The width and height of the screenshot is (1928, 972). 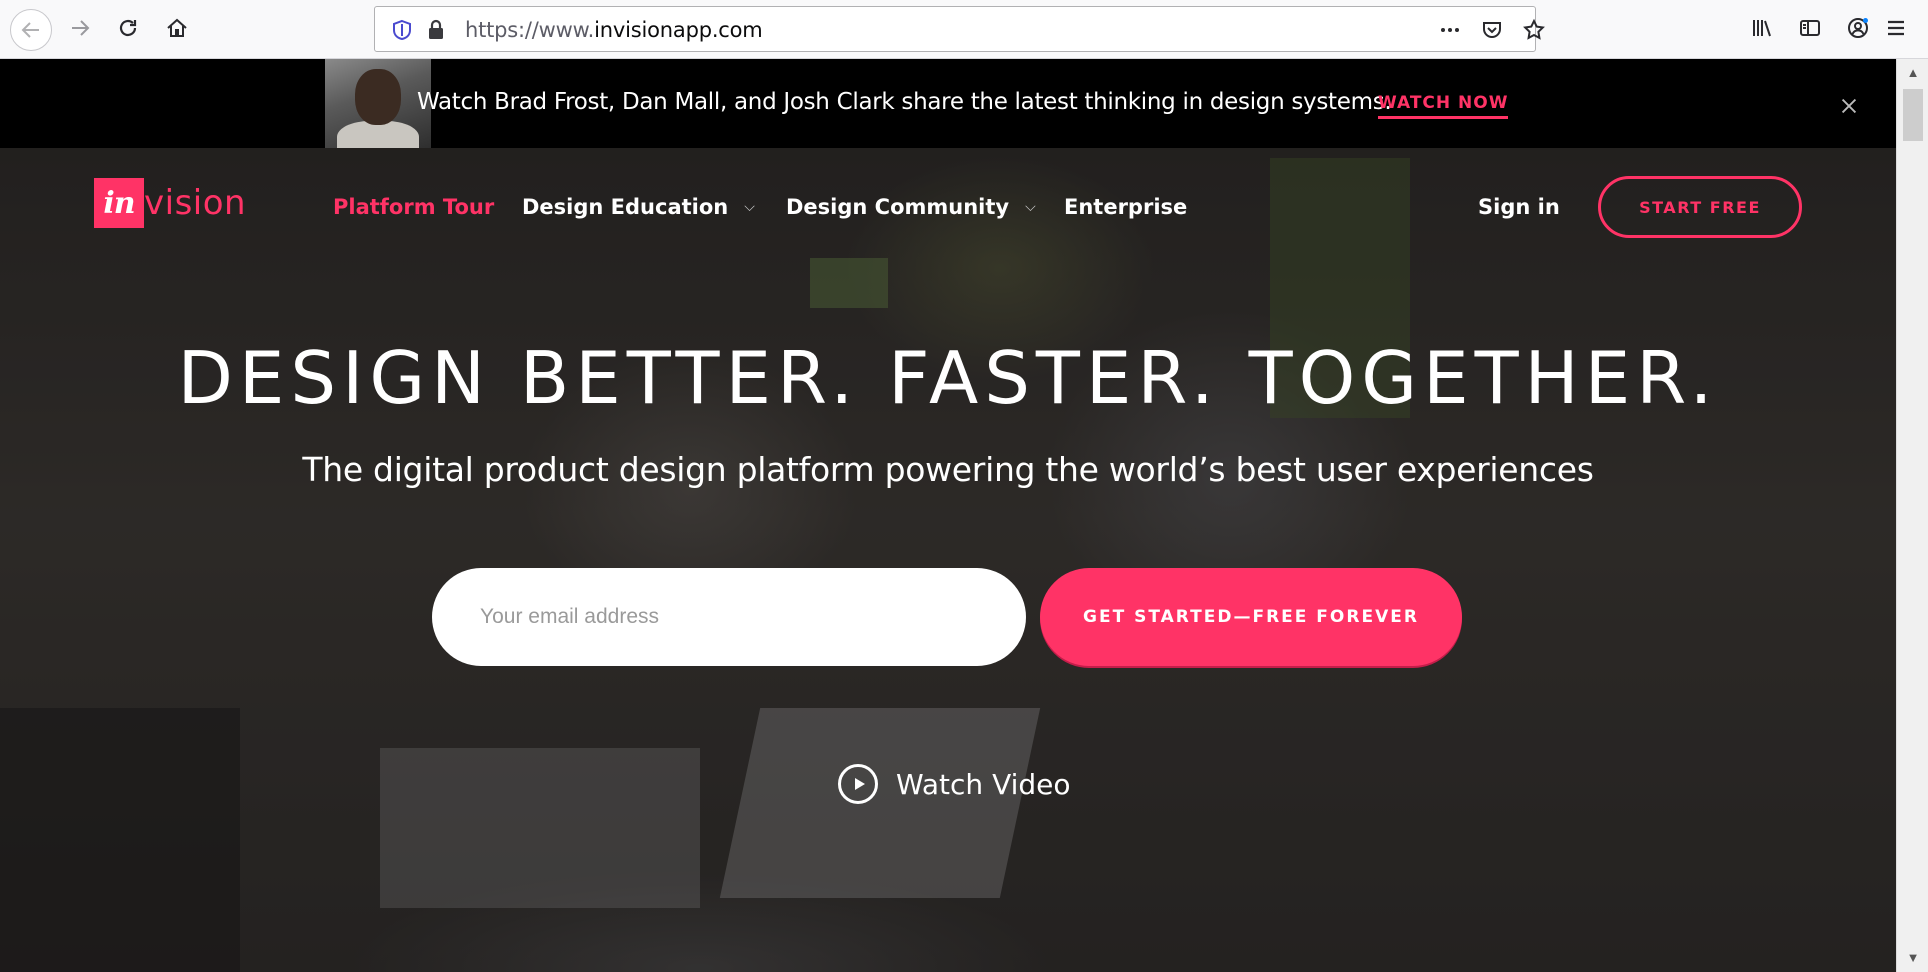 I want to click on shield-icon, so click(x=402, y=30).